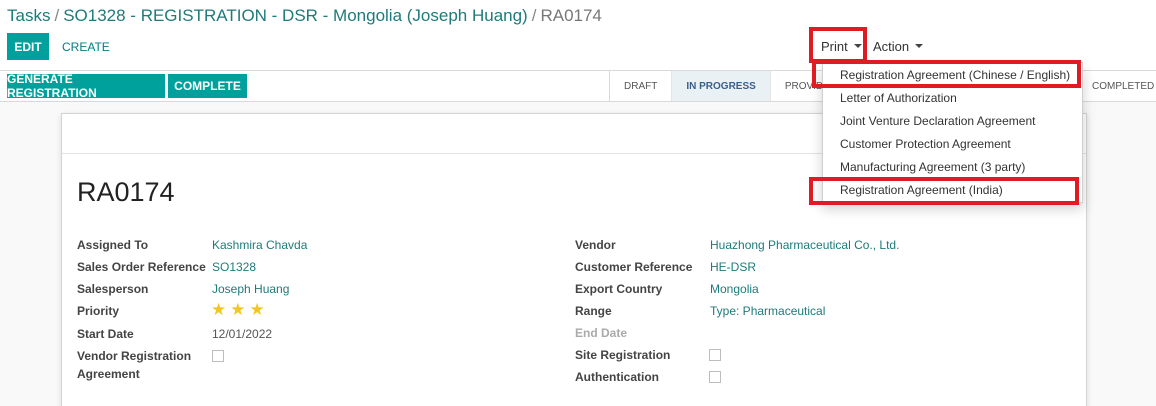 This screenshot has height=406, width=1156. What do you see at coordinates (105, 334) in the screenshot?
I see `start-date-label: Start Date` at bounding box center [105, 334].